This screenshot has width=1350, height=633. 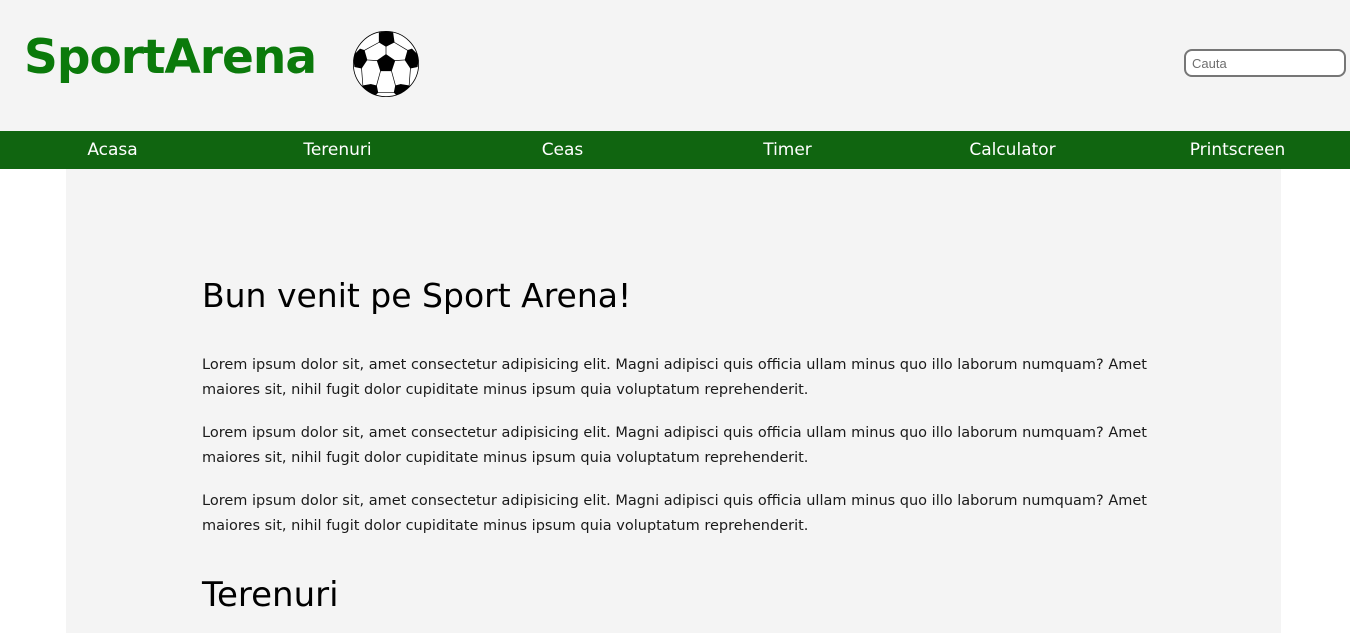 What do you see at coordinates (337, 150) in the screenshot?
I see `nav-item-terenuri: Terenuri` at bounding box center [337, 150].